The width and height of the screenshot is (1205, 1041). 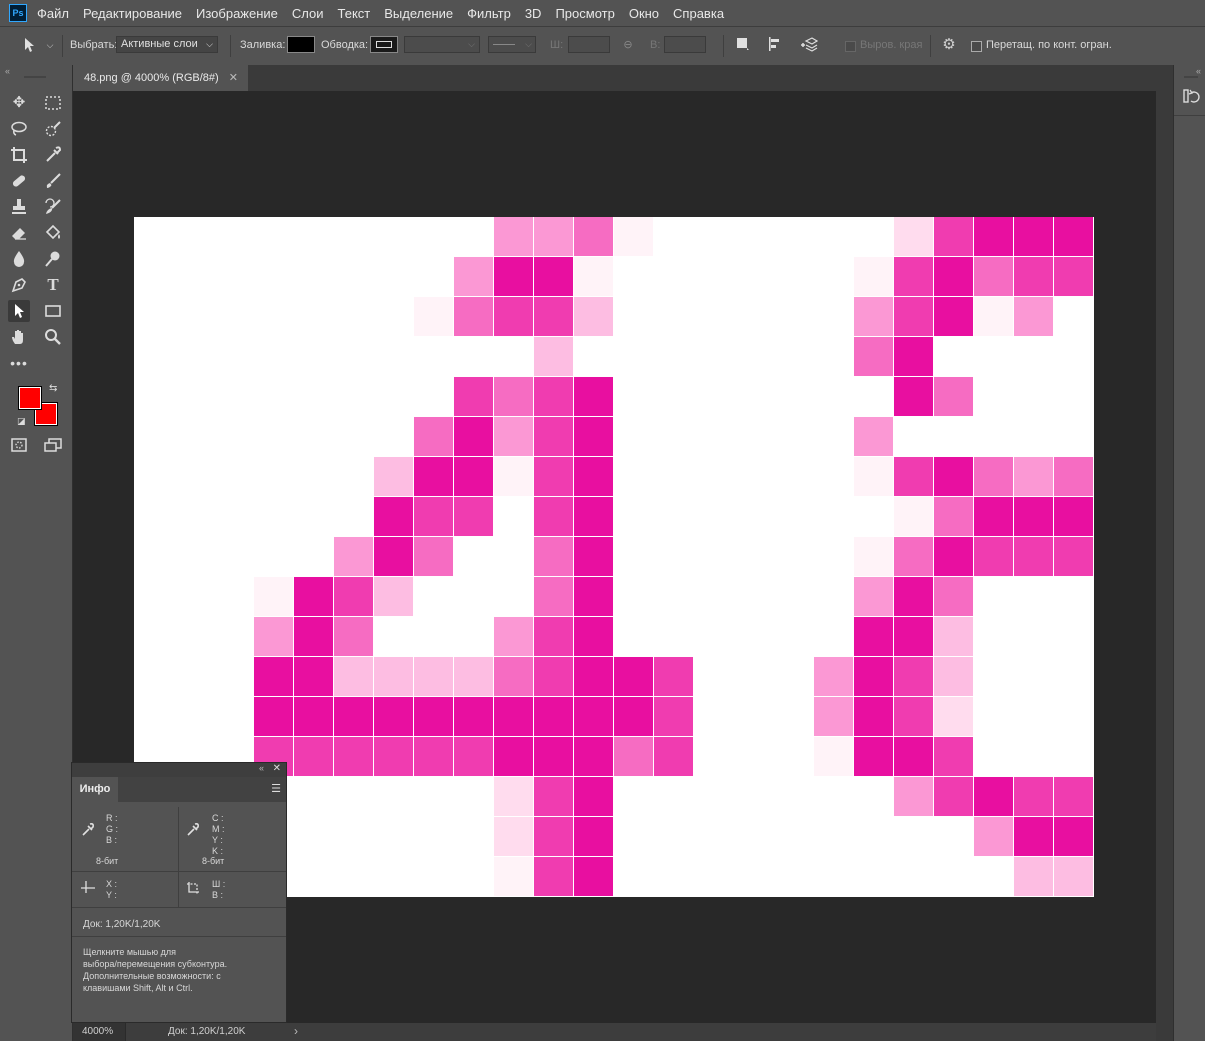 I want to click on history-brush-tool-icon, so click(x=53, y=207).